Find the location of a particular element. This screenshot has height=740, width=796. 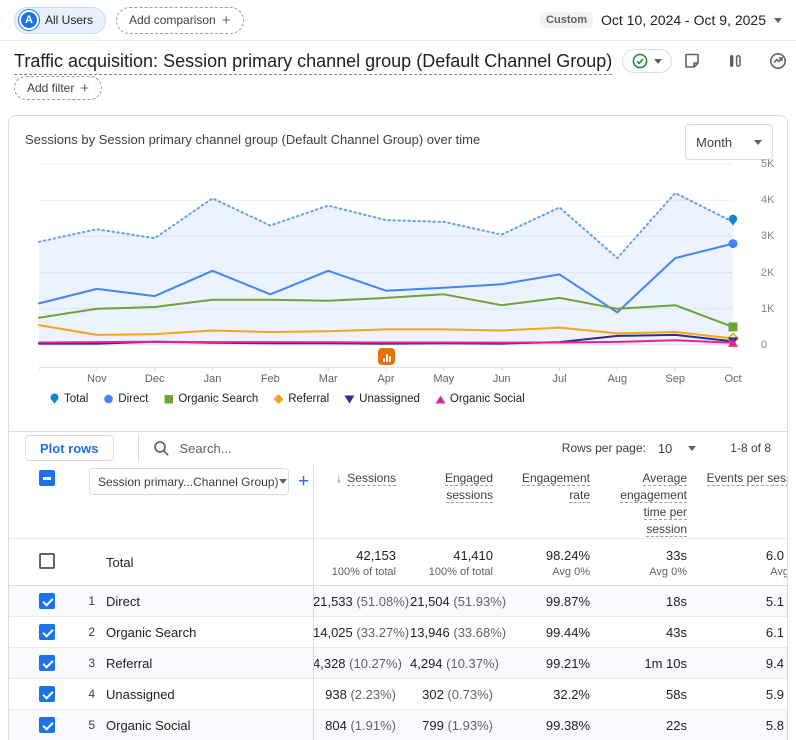

x-tick-label: Nov is located at coordinates (97, 379).